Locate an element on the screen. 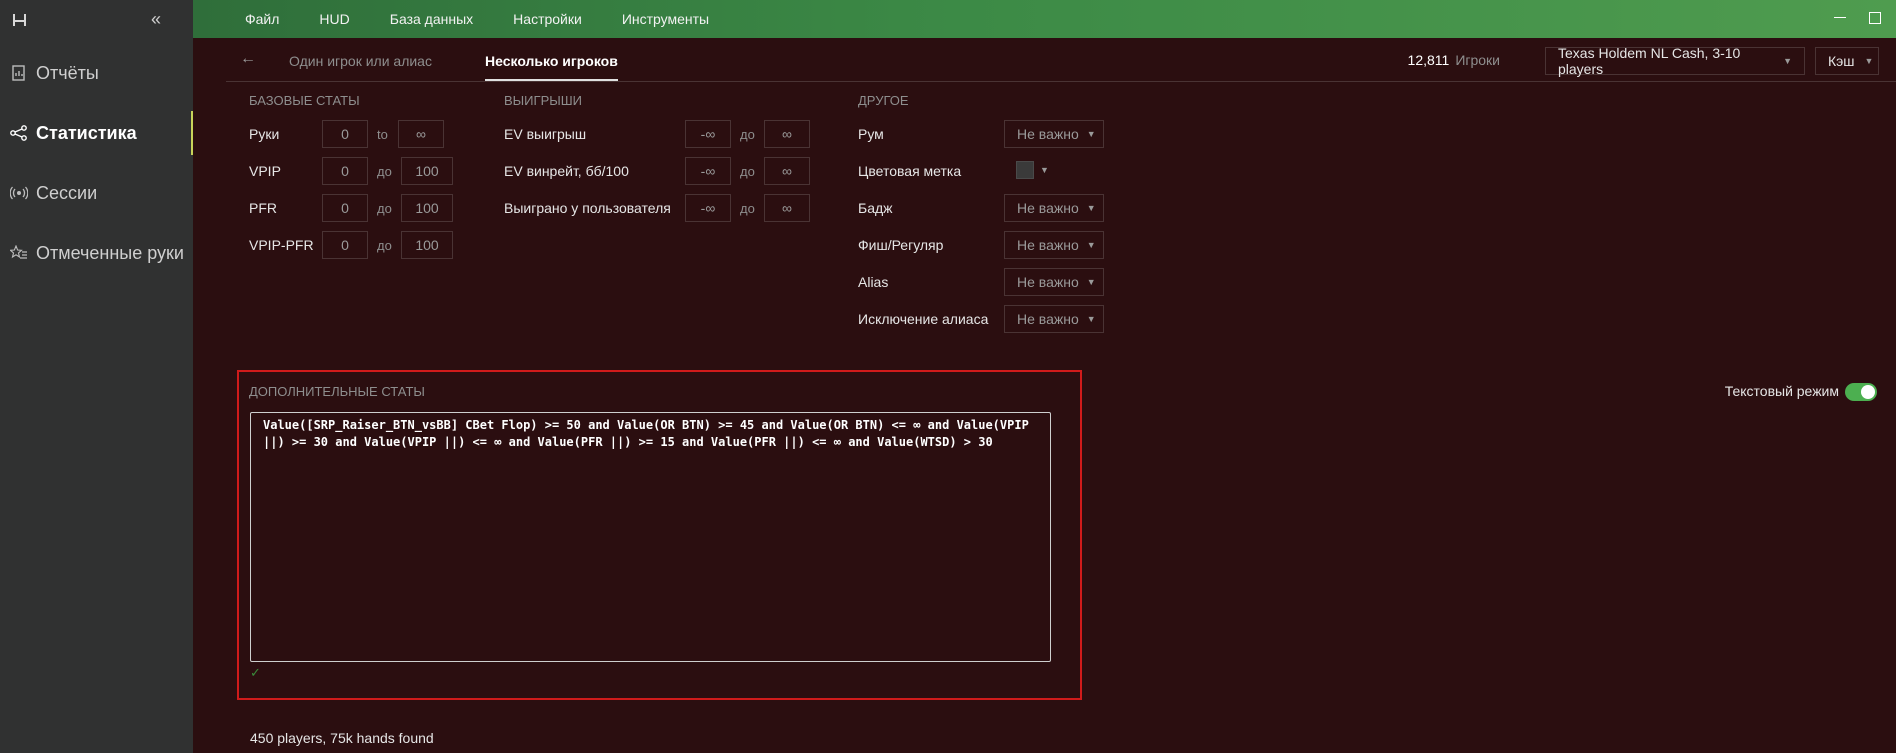 This screenshot has width=1896, height=753. ev-winrate-max-input: ∞ is located at coordinates (787, 171).